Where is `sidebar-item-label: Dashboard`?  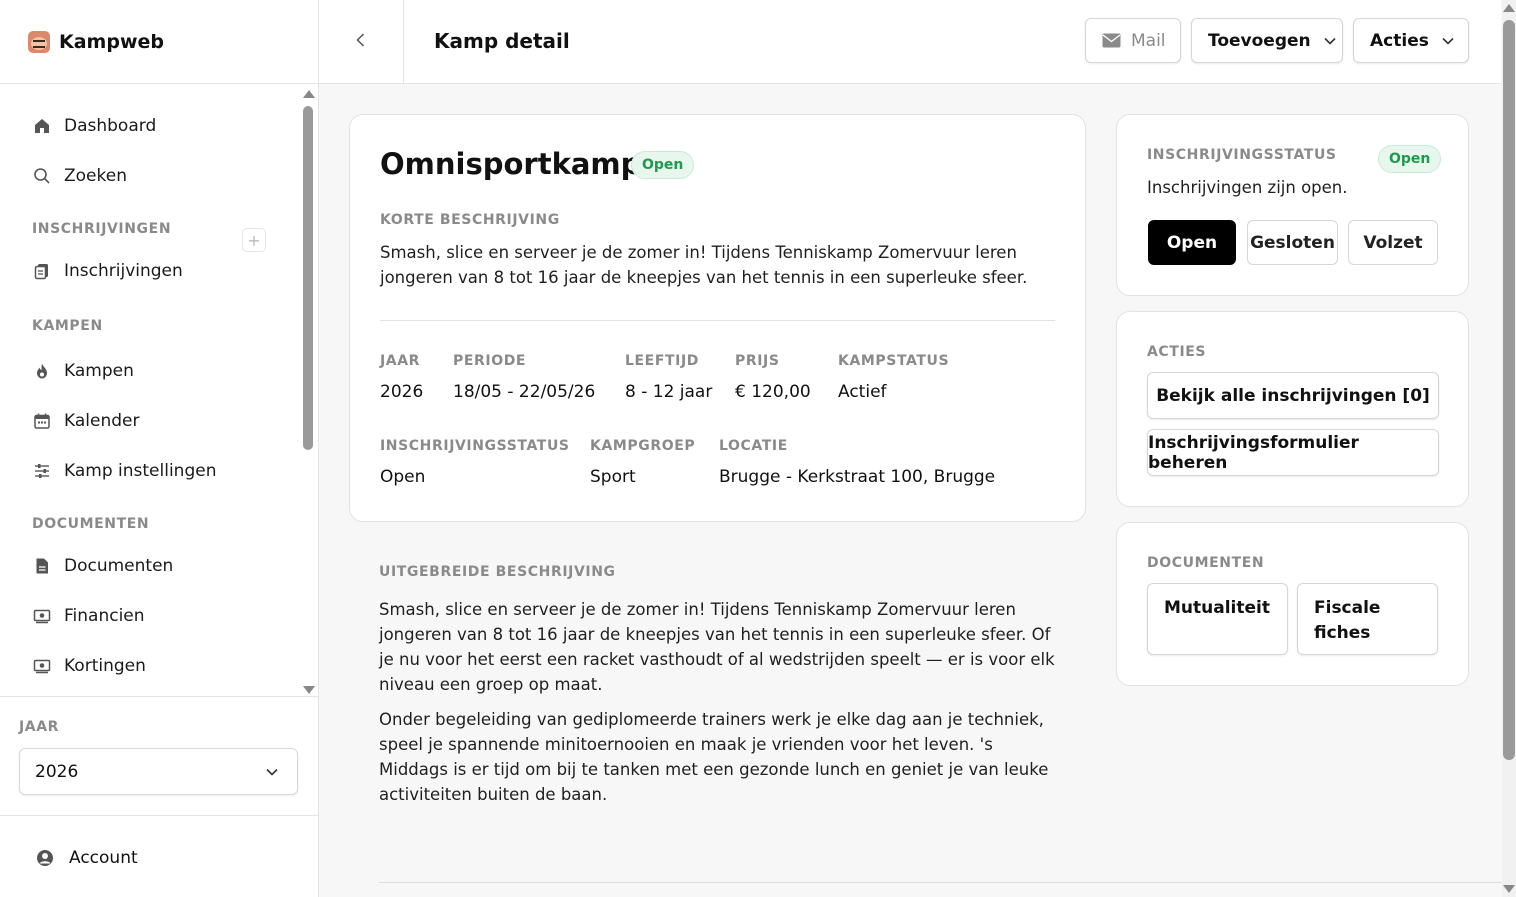 sidebar-item-label: Dashboard is located at coordinates (110, 126).